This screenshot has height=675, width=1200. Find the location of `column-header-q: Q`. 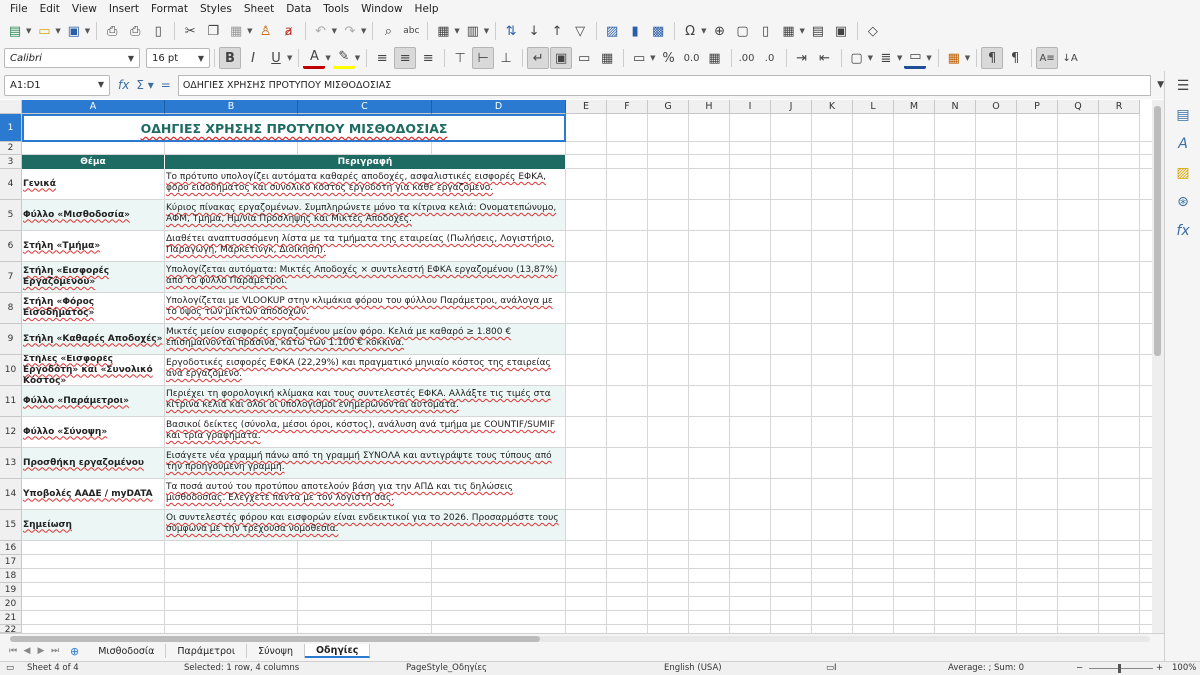

column-header-q: Q is located at coordinates (1078, 107).